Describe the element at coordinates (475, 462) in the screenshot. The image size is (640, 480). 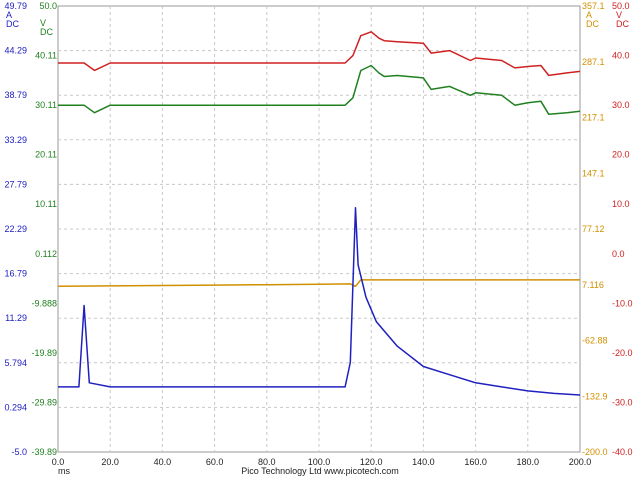
I see `x-tick-label: 160.0` at that location.